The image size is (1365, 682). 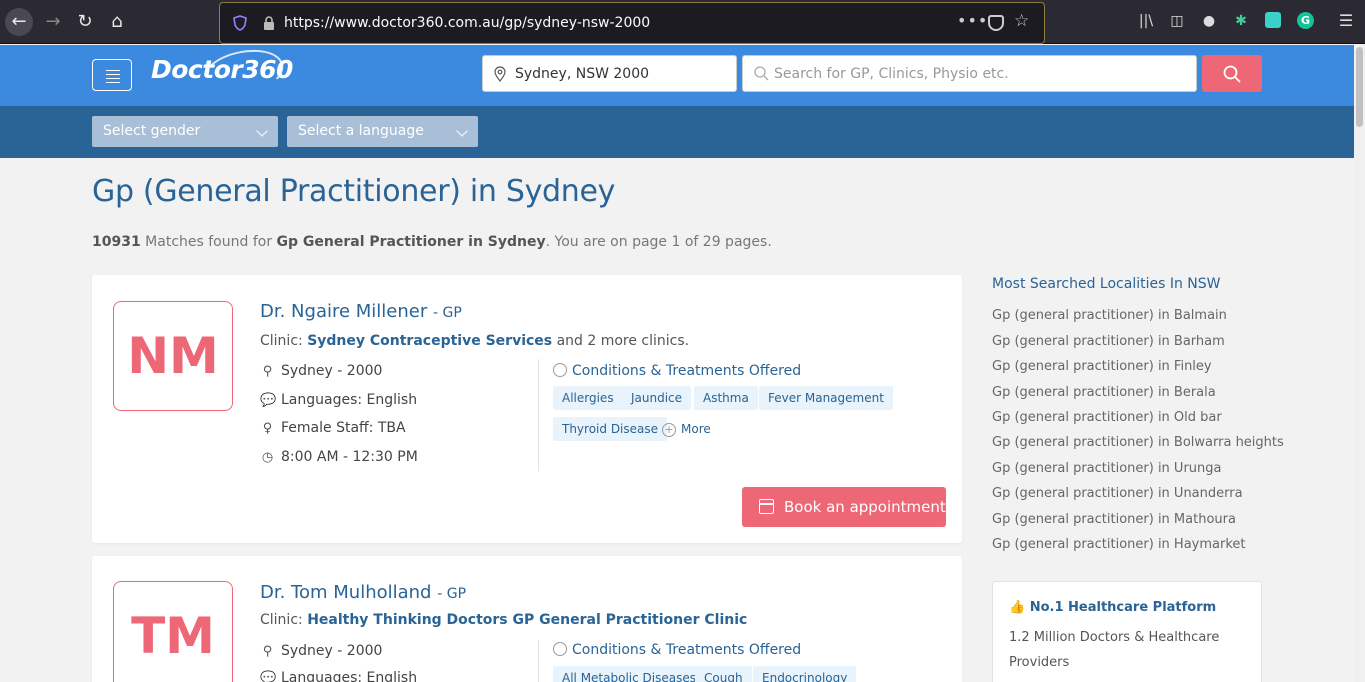 I want to click on sidebar-icon: ◫, so click(x=1177, y=21).